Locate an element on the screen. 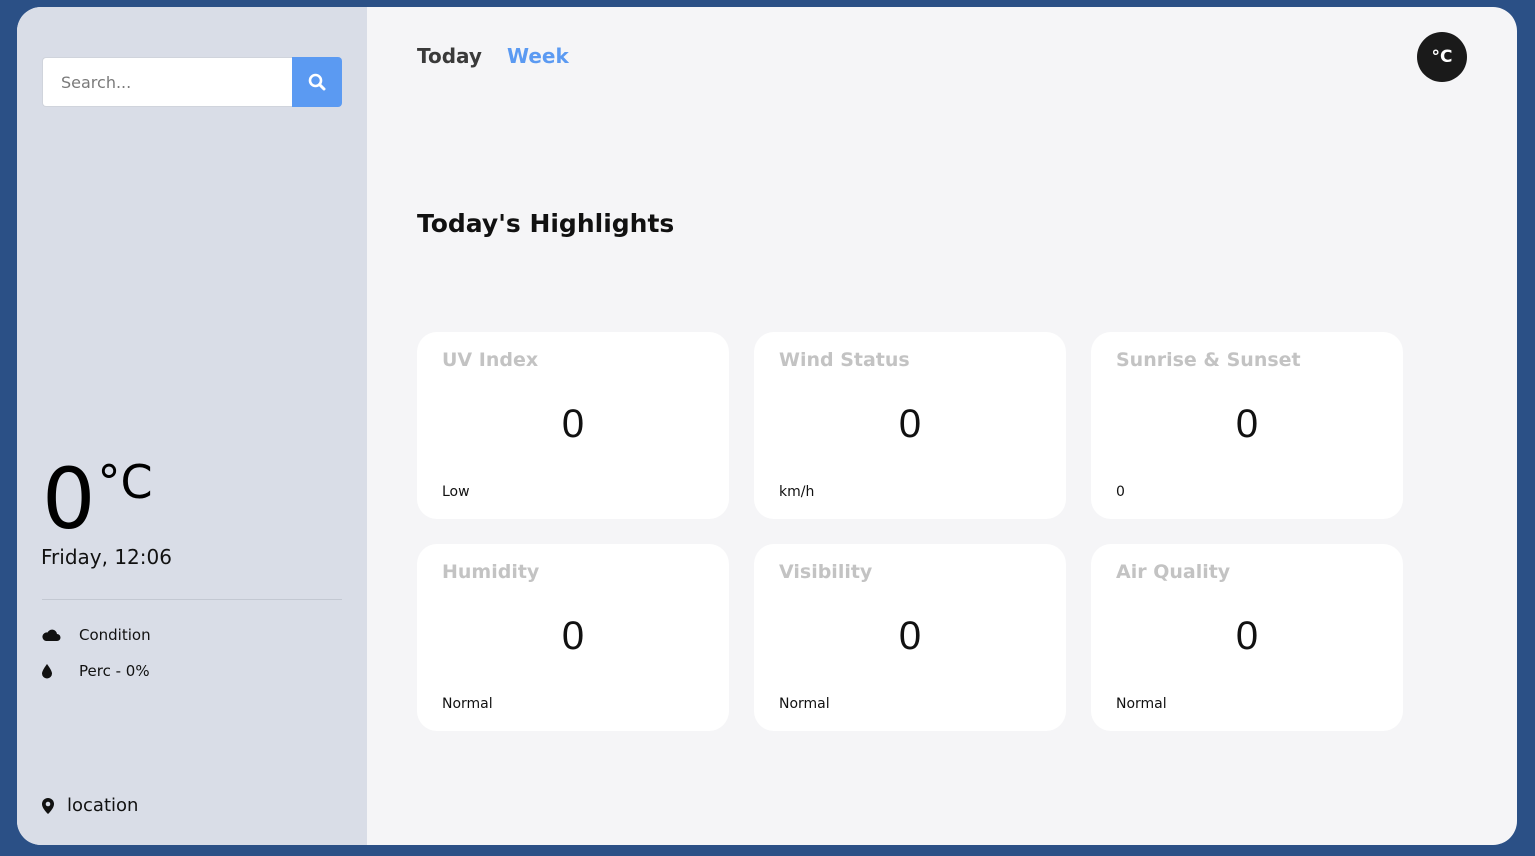 The image size is (1535, 856). search-button is located at coordinates (317, 82).